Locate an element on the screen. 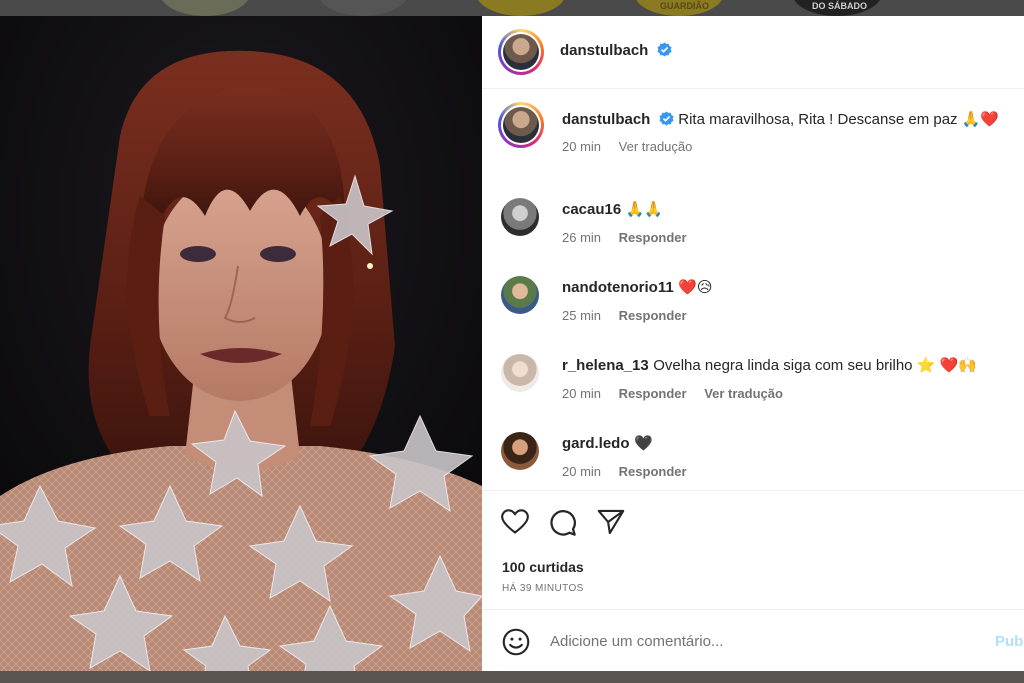 This screenshot has width=1024, height=683. author-avatar is located at coordinates (521, 52).